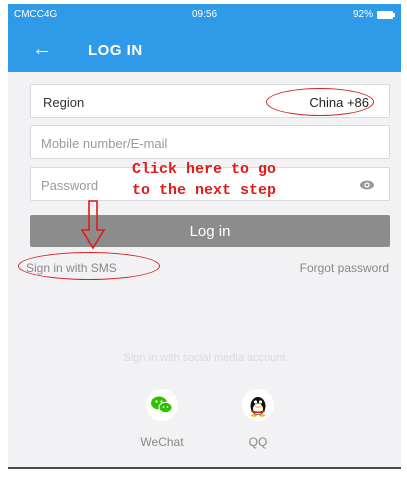 The image size is (407, 491). Describe the element at coordinates (162, 442) in the screenshot. I see `wechat-label: WeChat` at that location.